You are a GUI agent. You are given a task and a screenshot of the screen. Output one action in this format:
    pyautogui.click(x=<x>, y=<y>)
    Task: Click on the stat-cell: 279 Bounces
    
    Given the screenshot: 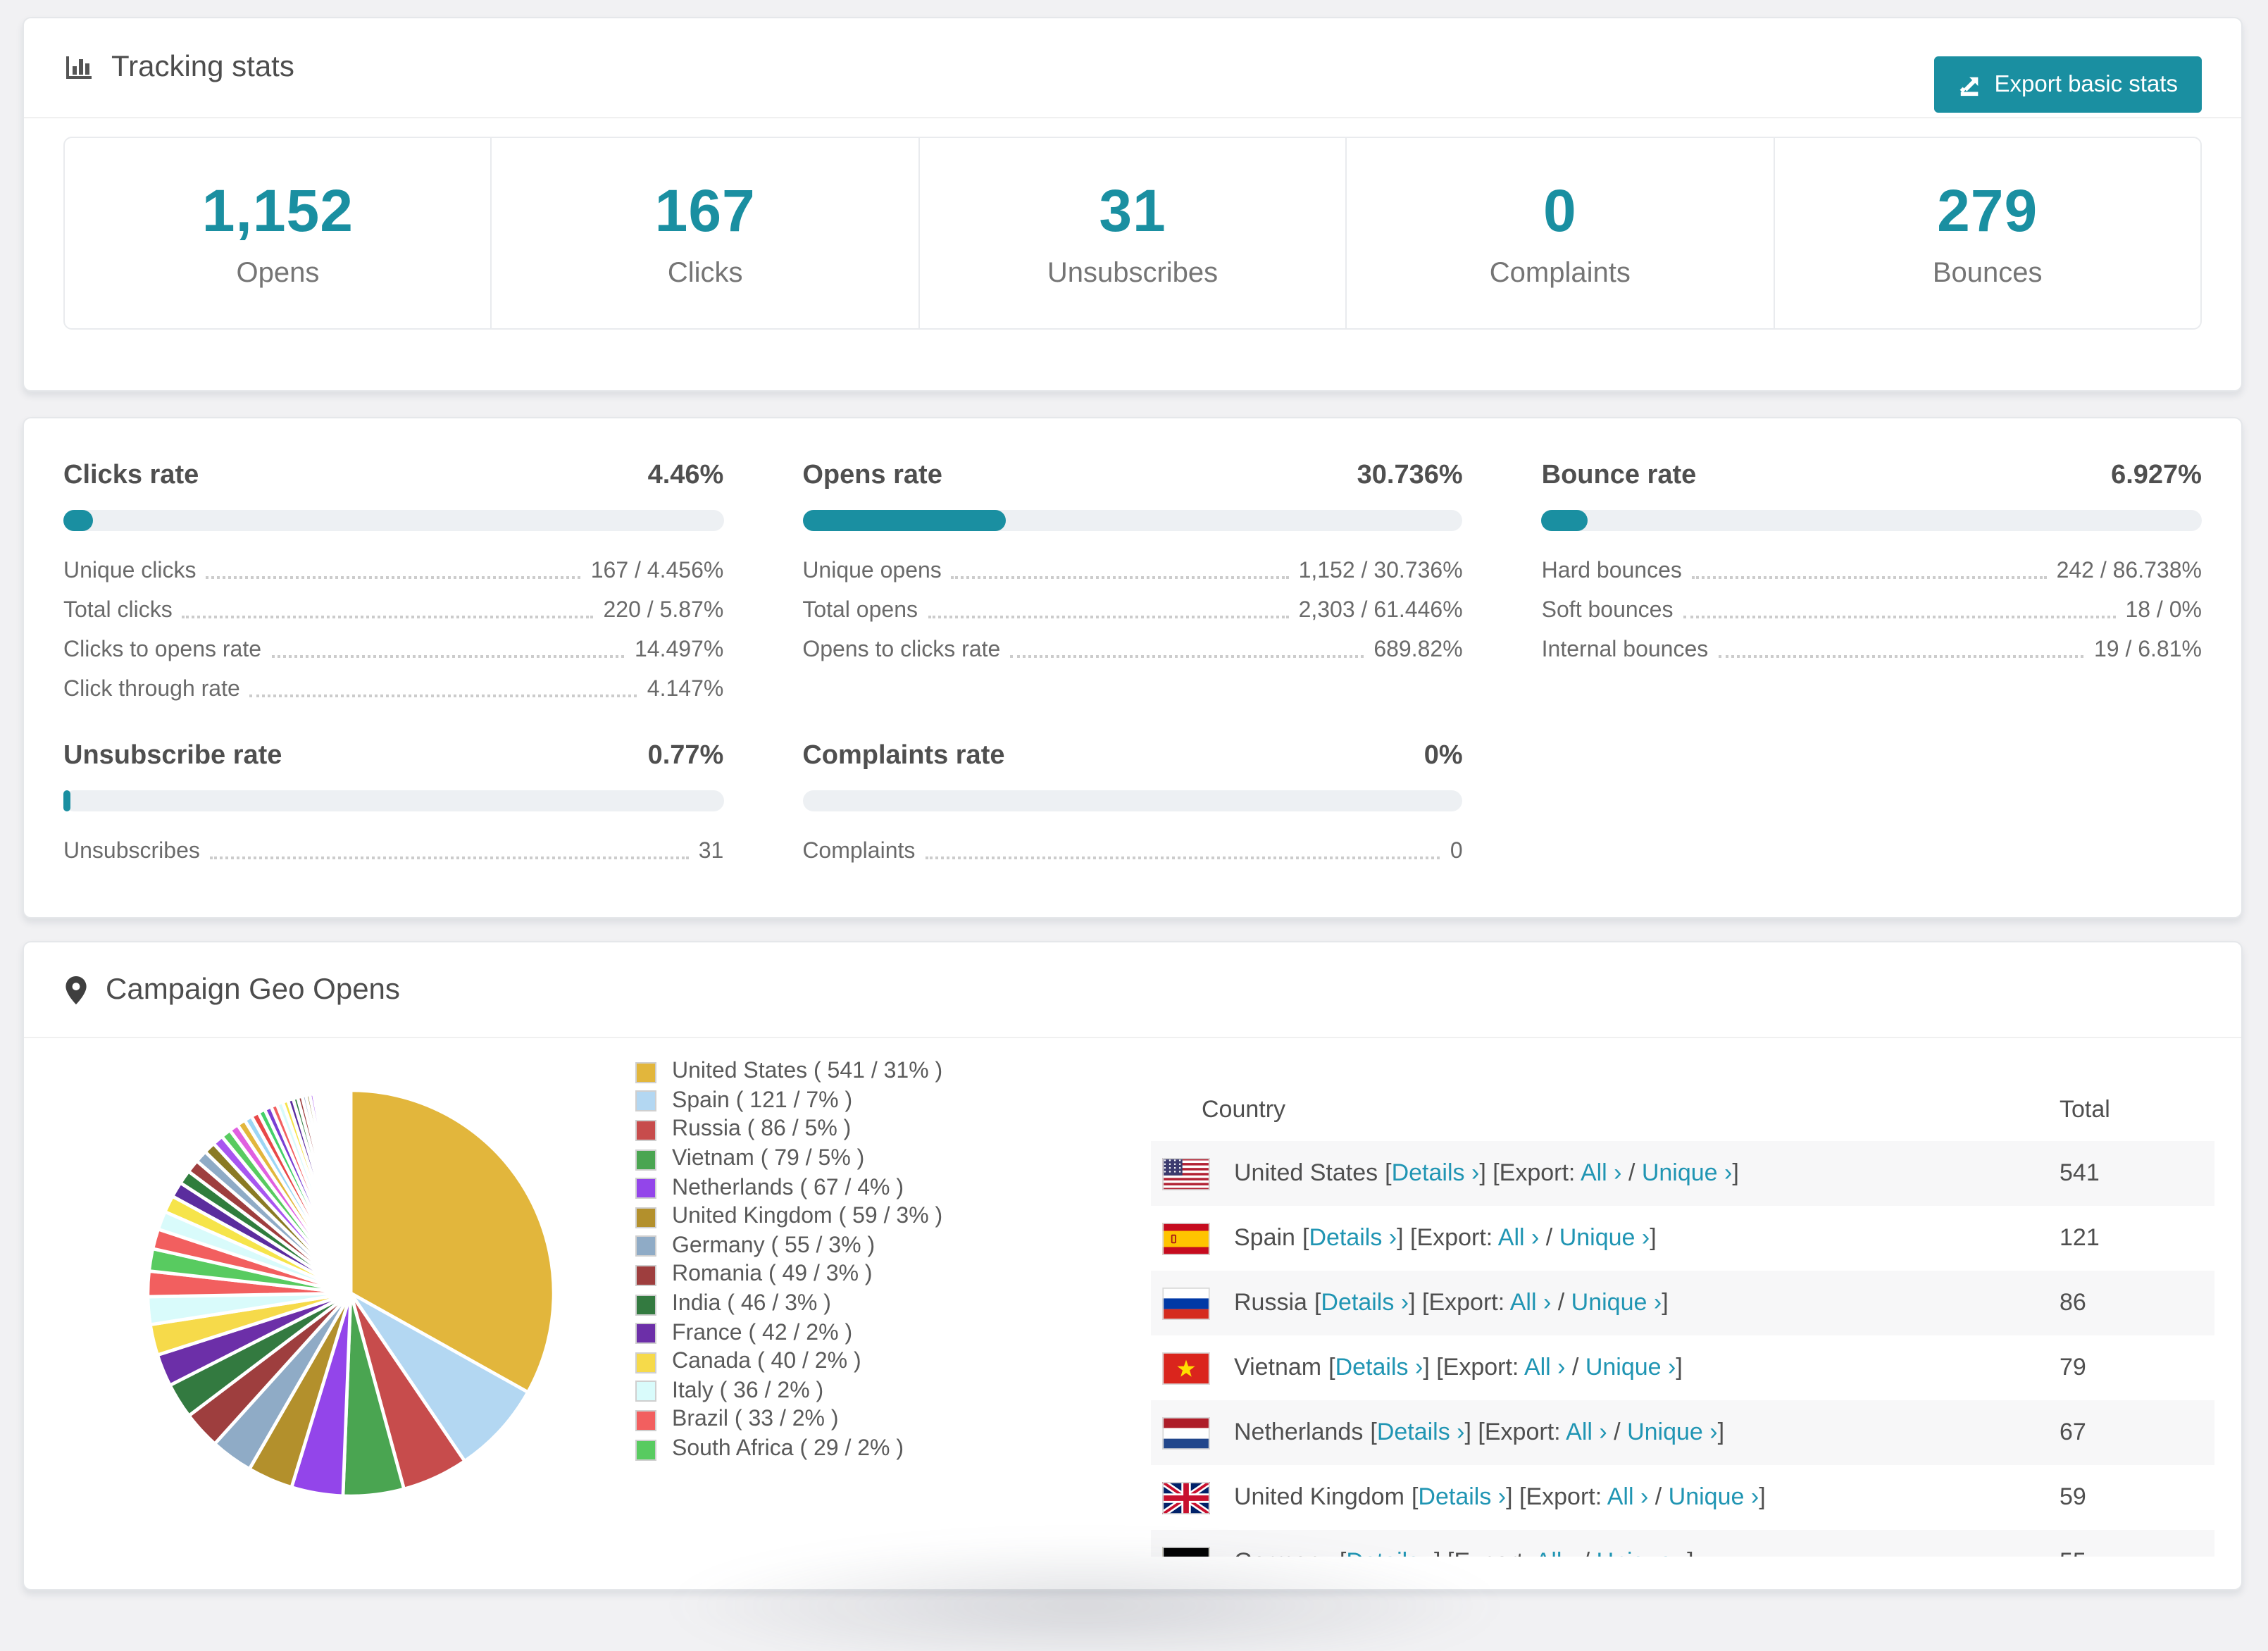 What is the action you would take?
    pyautogui.click(x=1987, y=233)
    